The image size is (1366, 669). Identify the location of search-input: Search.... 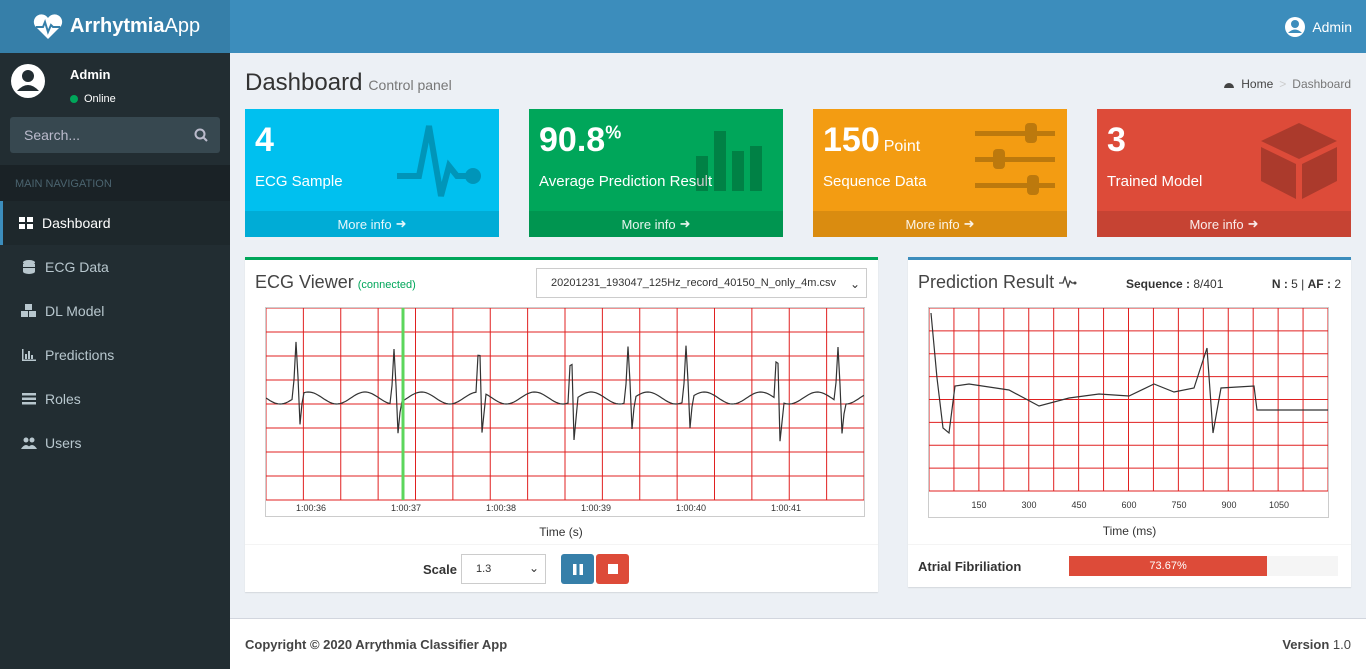
(52, 135).